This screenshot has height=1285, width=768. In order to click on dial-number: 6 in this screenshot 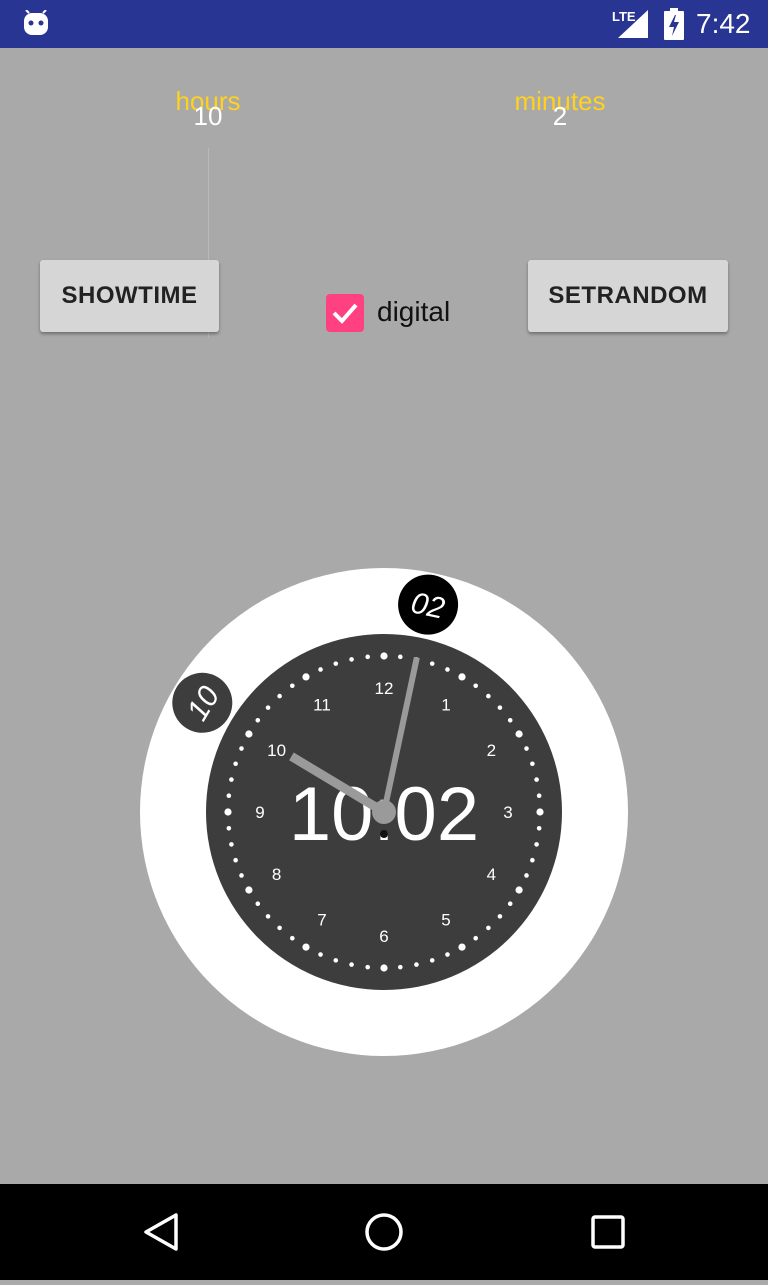, I will do `click(383, 936)`.